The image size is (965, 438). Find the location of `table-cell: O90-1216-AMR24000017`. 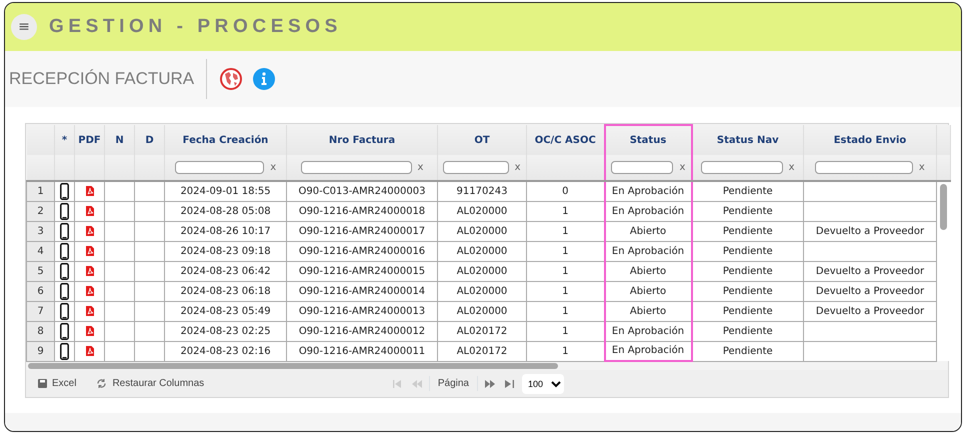

table-cell: O90-1216-AMR24000017 is located at coordinates (362, 231).